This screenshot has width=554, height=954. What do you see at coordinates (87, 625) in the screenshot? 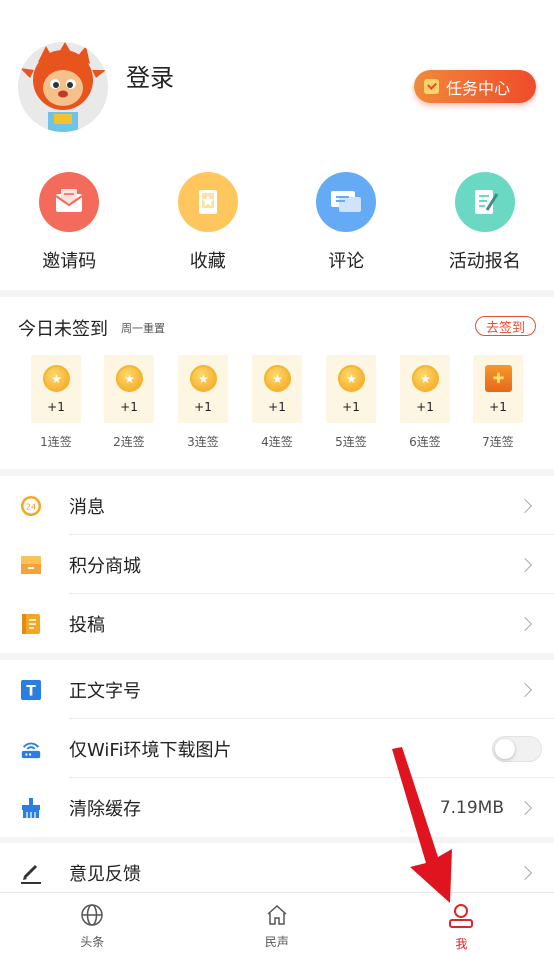
I see `menu-label: 投稿` at bounding box center [87, 625].